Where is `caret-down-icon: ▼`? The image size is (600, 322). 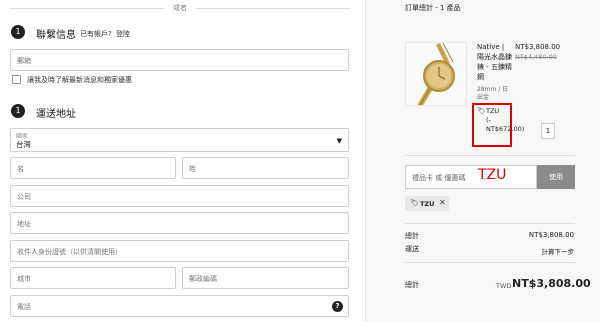
caret-down-icon: ▼ is located at coordinates (339, 141).